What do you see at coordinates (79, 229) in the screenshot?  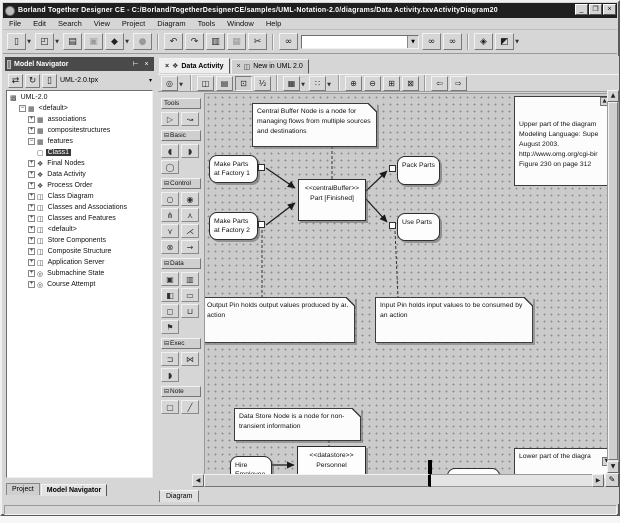 I see `tree-item--default-: + ◫ <default>` at bounding box center [79, 229].